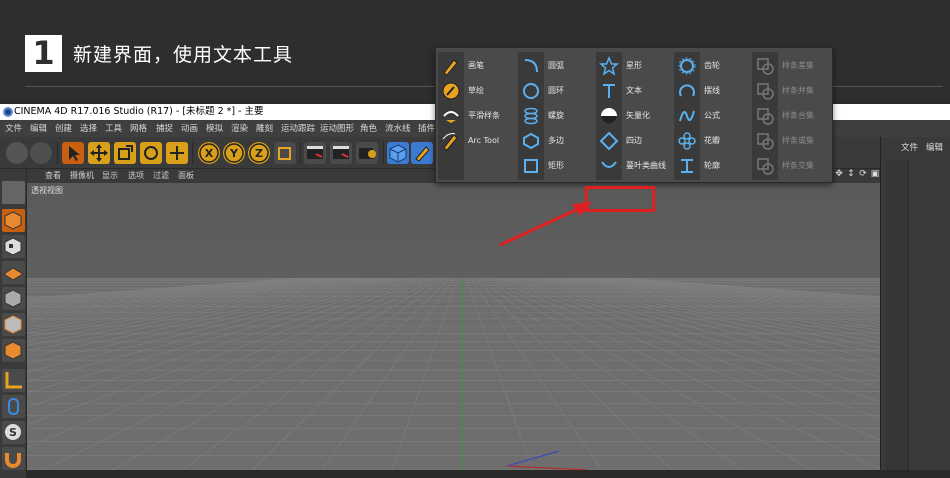 The height and width of the screenshot is (478, 950). Describe the element at coordinates (540, 226) in the screenshot. I see `annotation-arrow-shaft` at that location.